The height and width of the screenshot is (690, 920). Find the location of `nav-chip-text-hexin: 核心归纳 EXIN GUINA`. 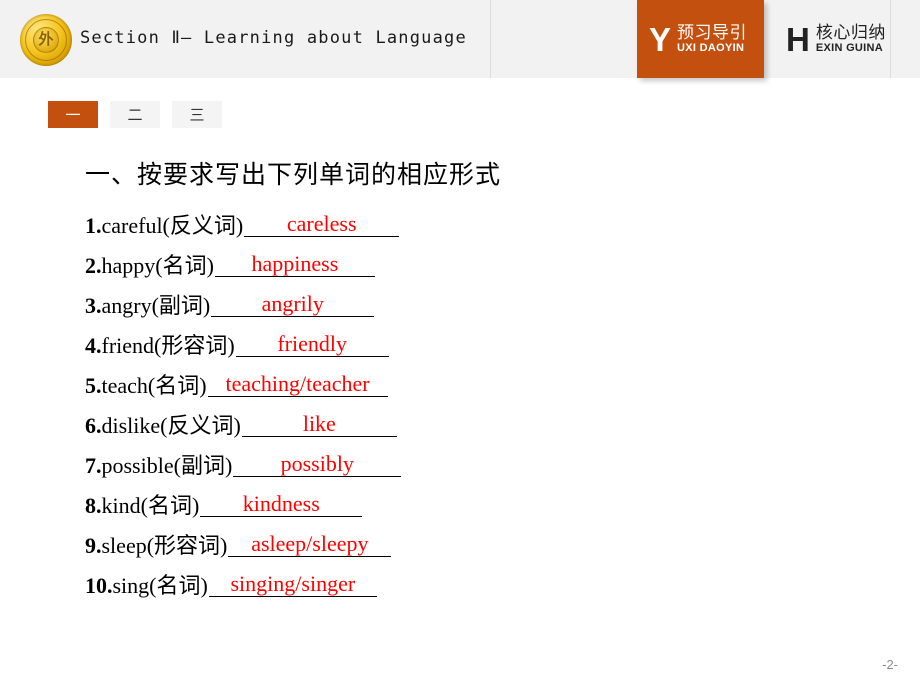

nav-chip-text-hexin: 核心归纳 EXIN GUINA is located at coordinates (851, 39).